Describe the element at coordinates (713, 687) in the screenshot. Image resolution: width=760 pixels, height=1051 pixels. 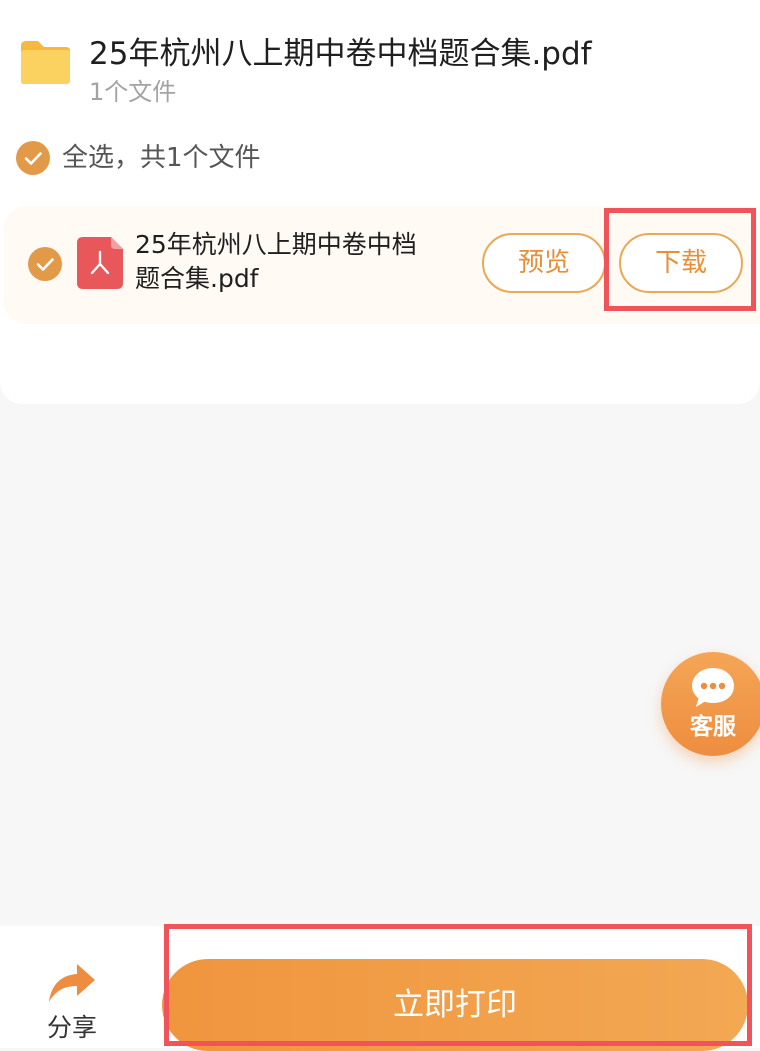
I see `chat-bubble-icon` at that location.